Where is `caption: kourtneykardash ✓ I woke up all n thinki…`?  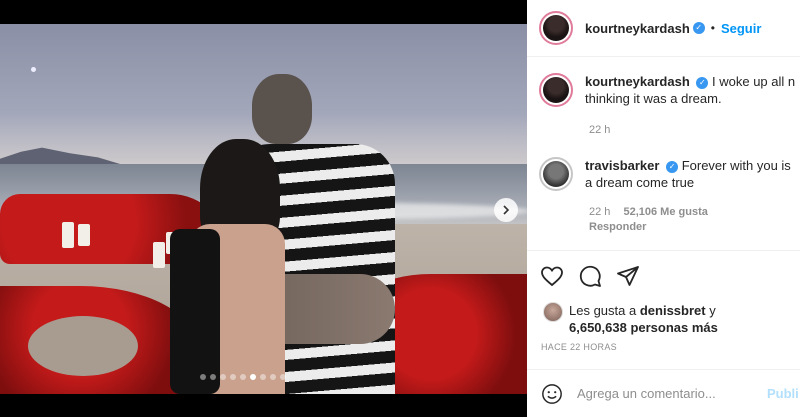 caption: kourtneykardash ✓ I woke up all n thinki… is located at coordinates (669, 105).